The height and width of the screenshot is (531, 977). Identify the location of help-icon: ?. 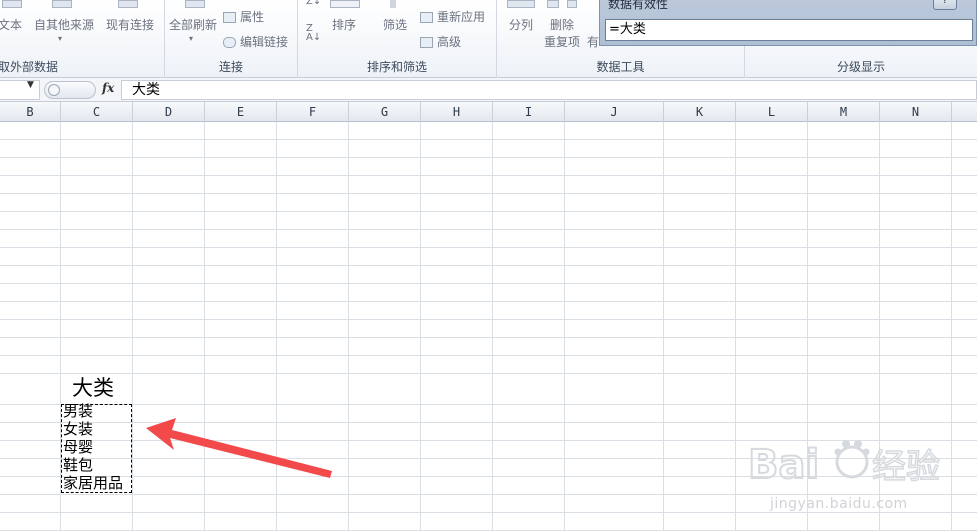
(945, 5).